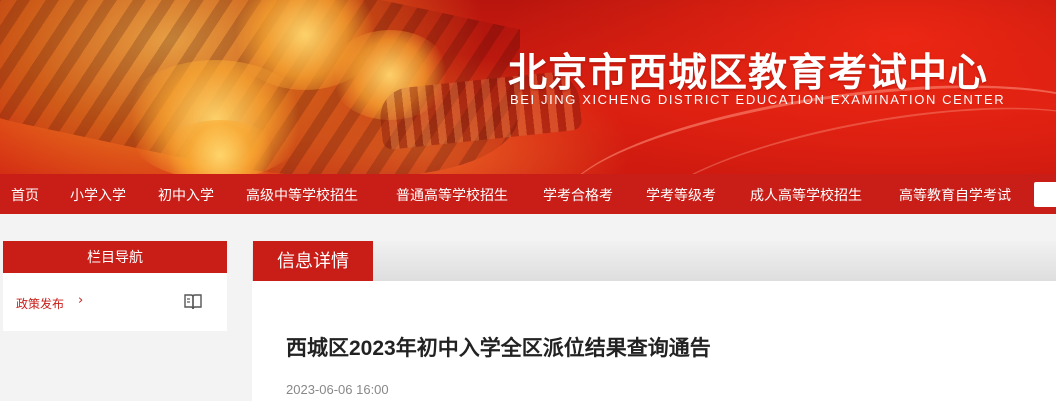 The height and width of the screenshot is (401, 1056). Describe the element at coordinates (98, 195) in the screenshot. I see `nav-item-primary-school: 小学入学` at that location.